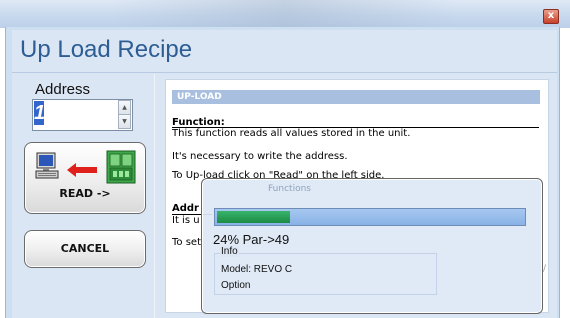 The image size is (570, 318). What do you see at coordinates (185, 208) in the screenshot?
I see `address-section-title: Addr` at bounding box center [185, 208].